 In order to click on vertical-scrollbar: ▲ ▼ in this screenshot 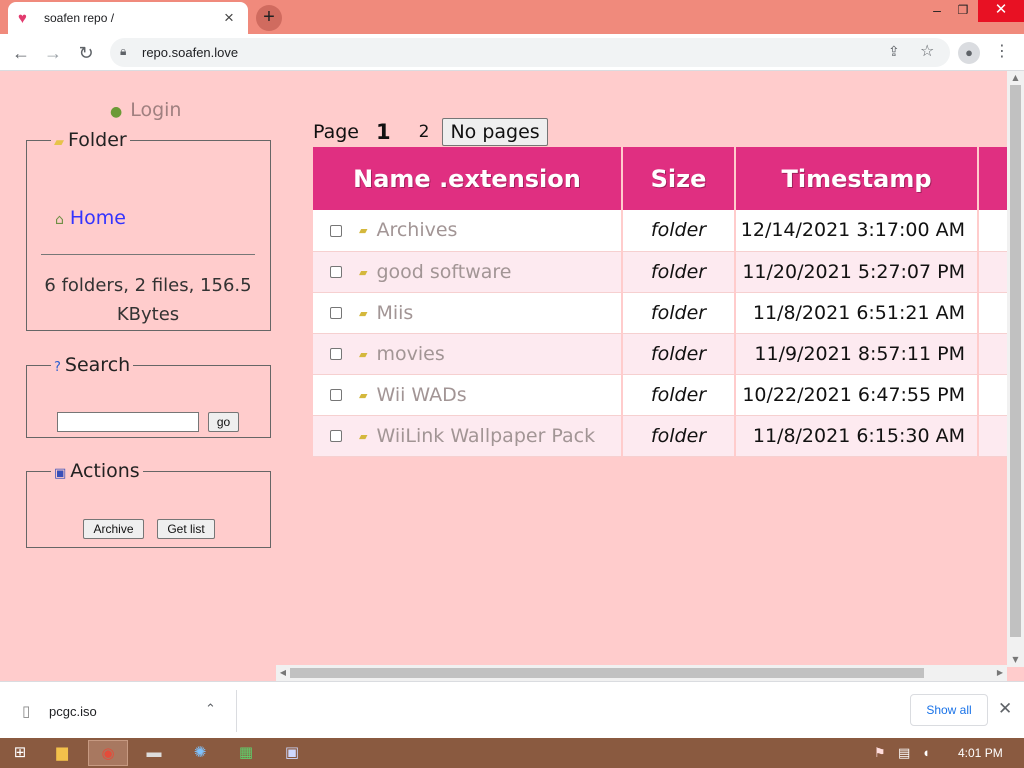, I will do `click(1015, 369)`.